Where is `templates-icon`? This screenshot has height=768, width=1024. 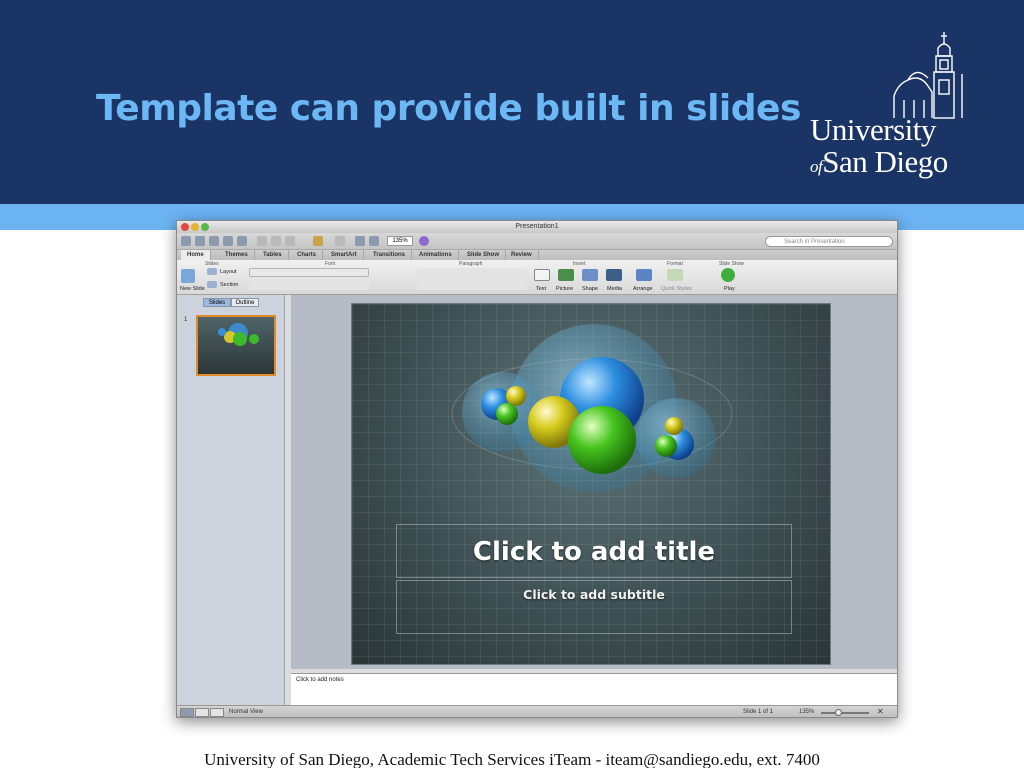
templates-icon is located at coordinates (200, 241).